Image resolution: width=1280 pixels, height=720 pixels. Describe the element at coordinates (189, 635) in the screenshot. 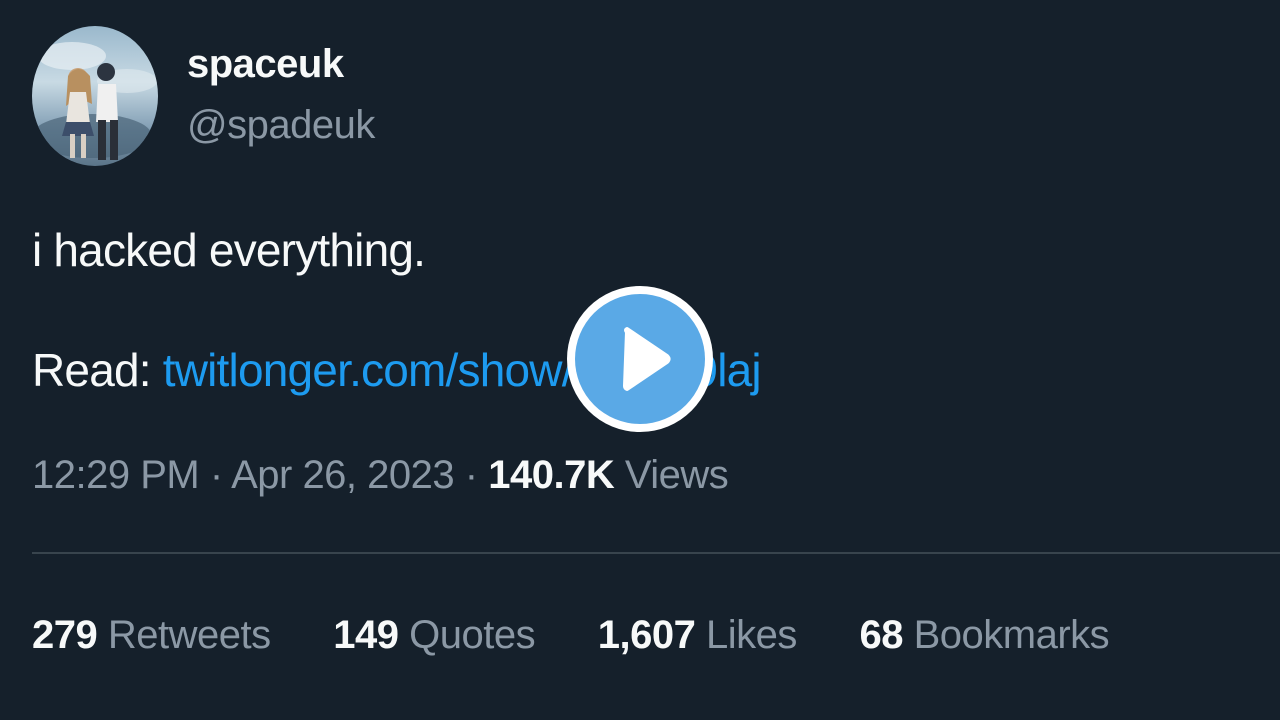

I see `retweets-label: Retweets` at that location.